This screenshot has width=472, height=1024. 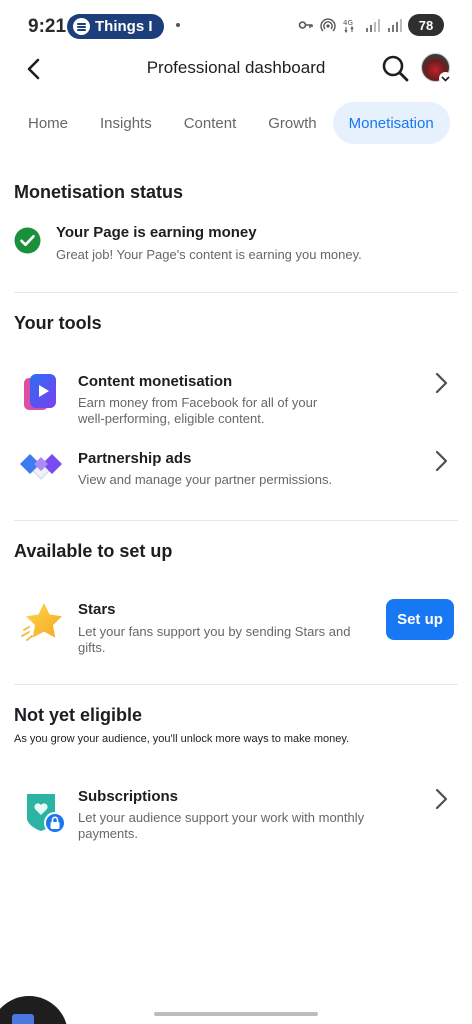 What do you see at coordinates (27, 240) in the screenshot?
I see `check-circle-icon` at bounding box center [27, 240].